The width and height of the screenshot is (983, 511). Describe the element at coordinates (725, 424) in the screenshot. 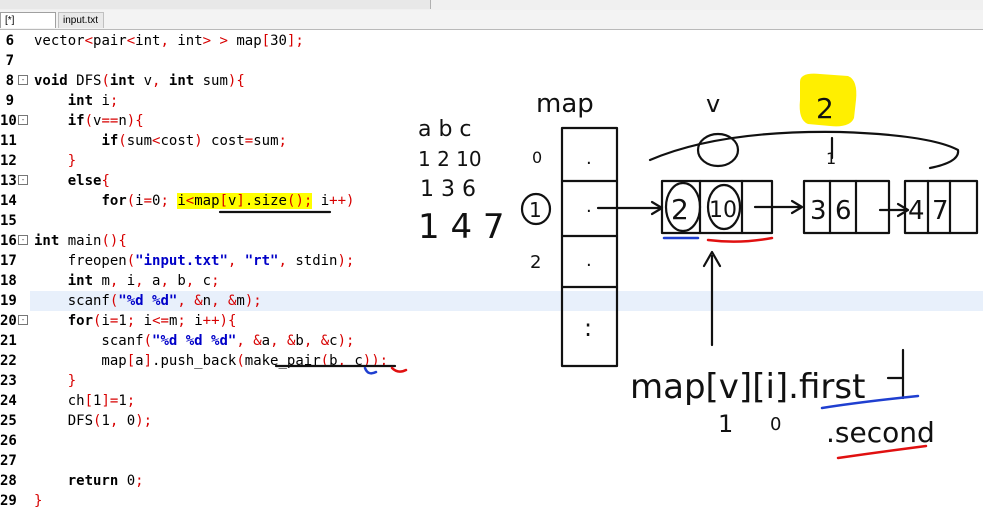

I see `under-v-value: 1` at that location.